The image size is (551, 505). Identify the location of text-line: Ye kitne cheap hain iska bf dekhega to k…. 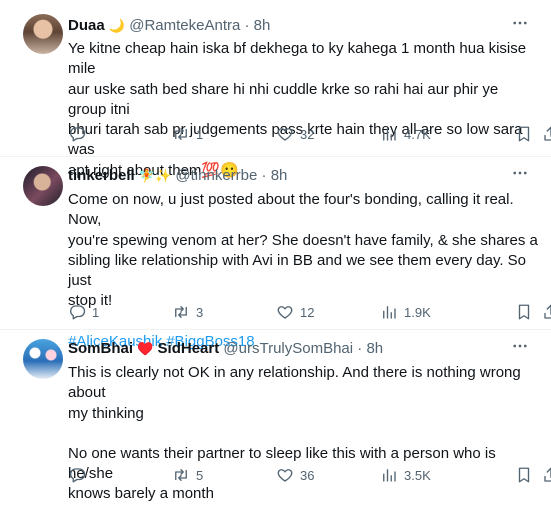
(297, 59).